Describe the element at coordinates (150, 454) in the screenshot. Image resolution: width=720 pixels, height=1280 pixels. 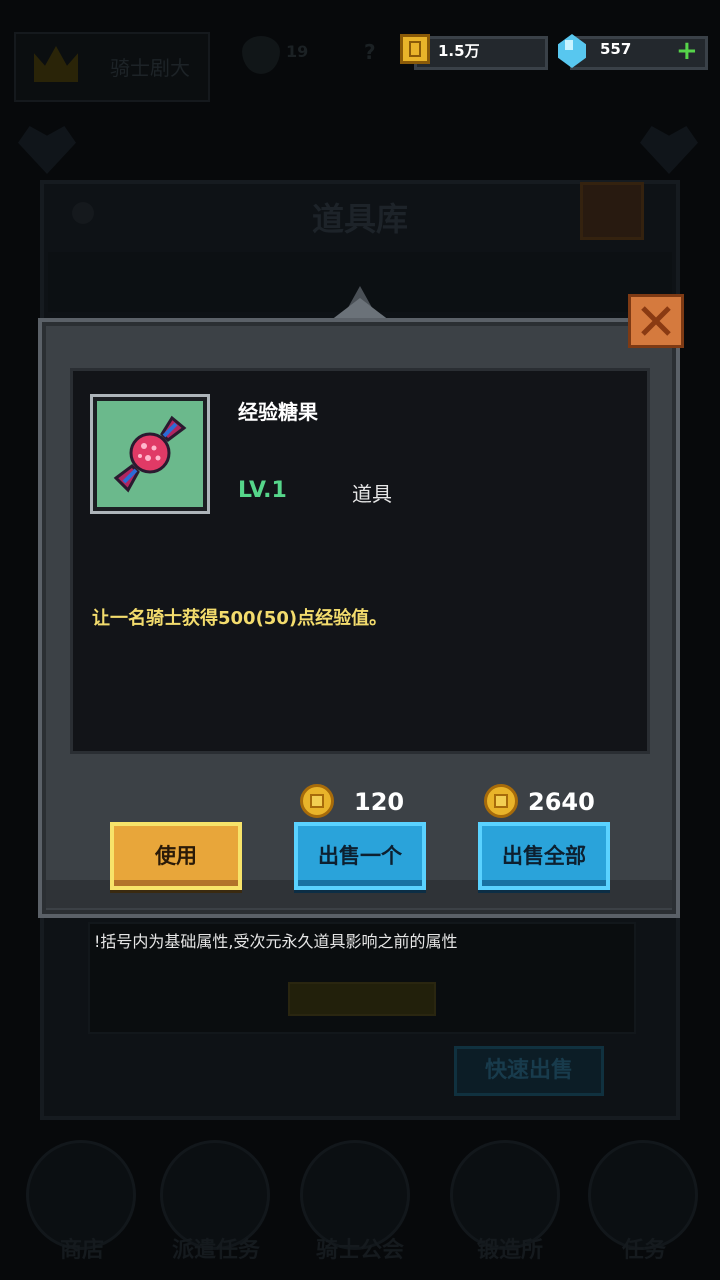
I see `candy-icon` at that location.